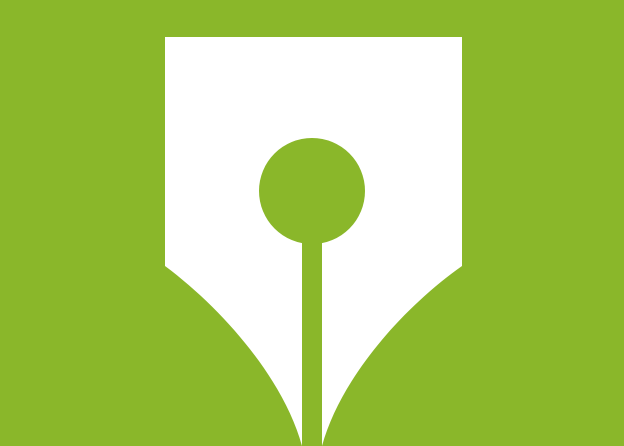 The width and height of the screenshot is (624, 446). I want to click on nib-breather-hole, so click(312, 191).